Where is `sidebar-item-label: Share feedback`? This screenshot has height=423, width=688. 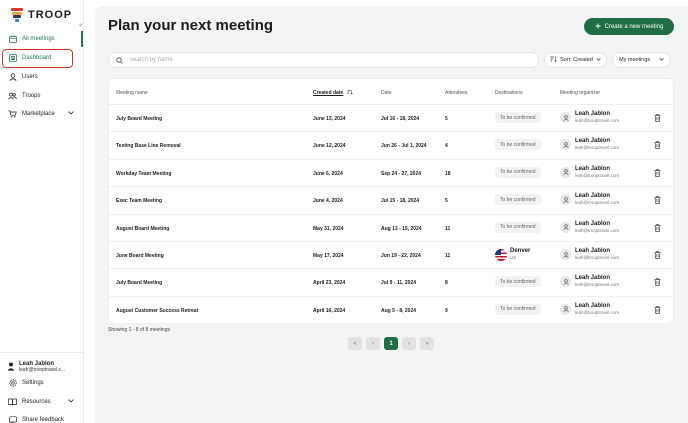
sidebar-item-label: Share feedback is located at coordinates (43, 420).